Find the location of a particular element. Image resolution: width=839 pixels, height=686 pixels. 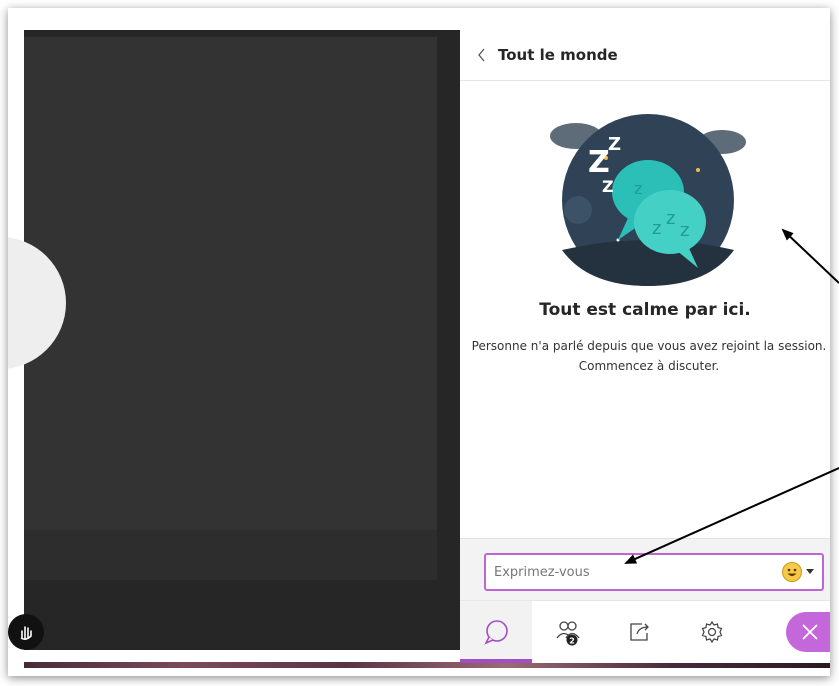

empty-state-line-2: Commencez à discuter. is located at coordinates (649, 366).